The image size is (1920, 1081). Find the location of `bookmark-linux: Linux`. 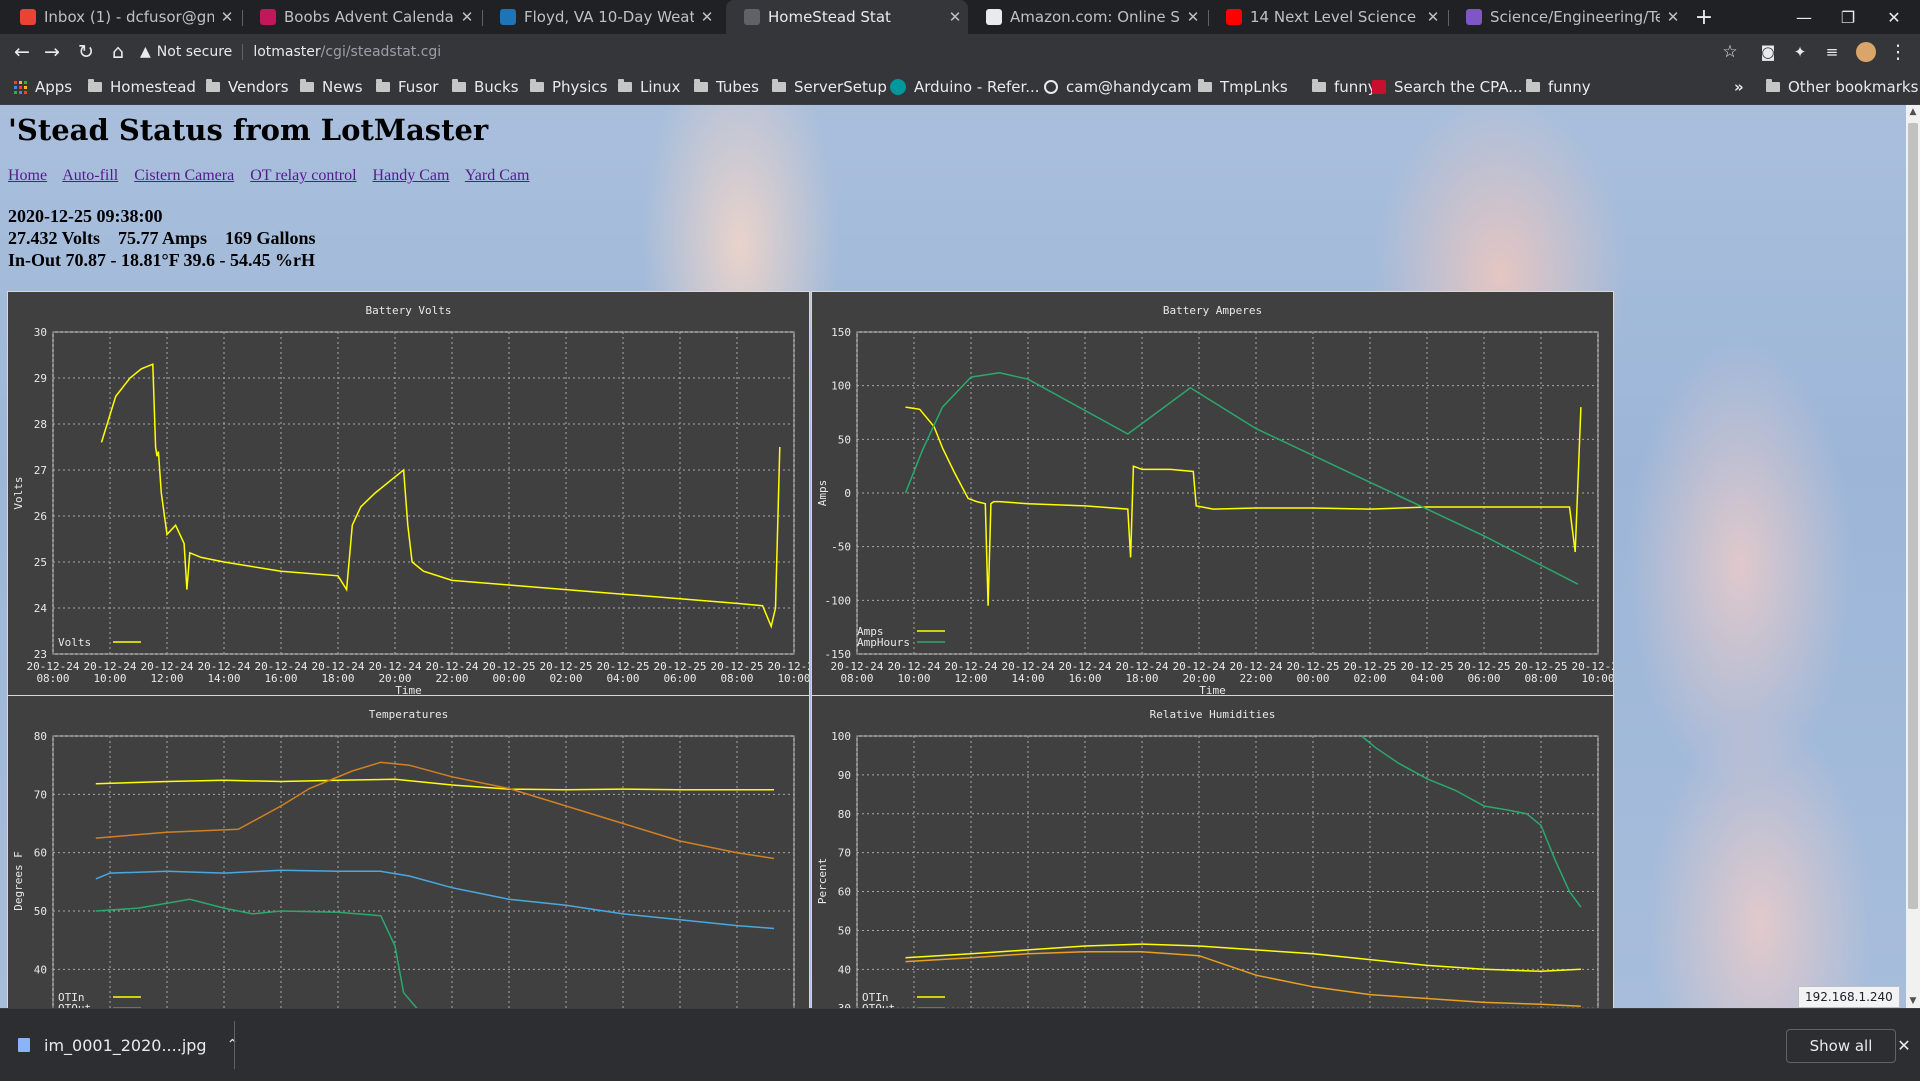

bookmark-linux: Linux is located at coordinates (649, 87).